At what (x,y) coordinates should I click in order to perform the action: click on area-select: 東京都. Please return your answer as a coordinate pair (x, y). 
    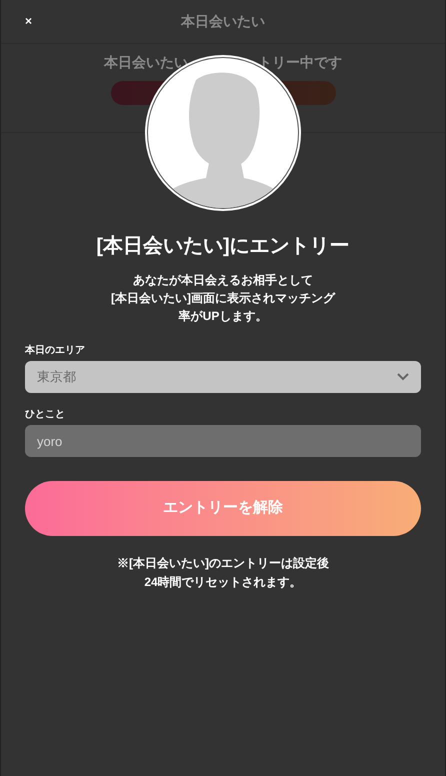
    Looking at the image, I should click on (223, 377).